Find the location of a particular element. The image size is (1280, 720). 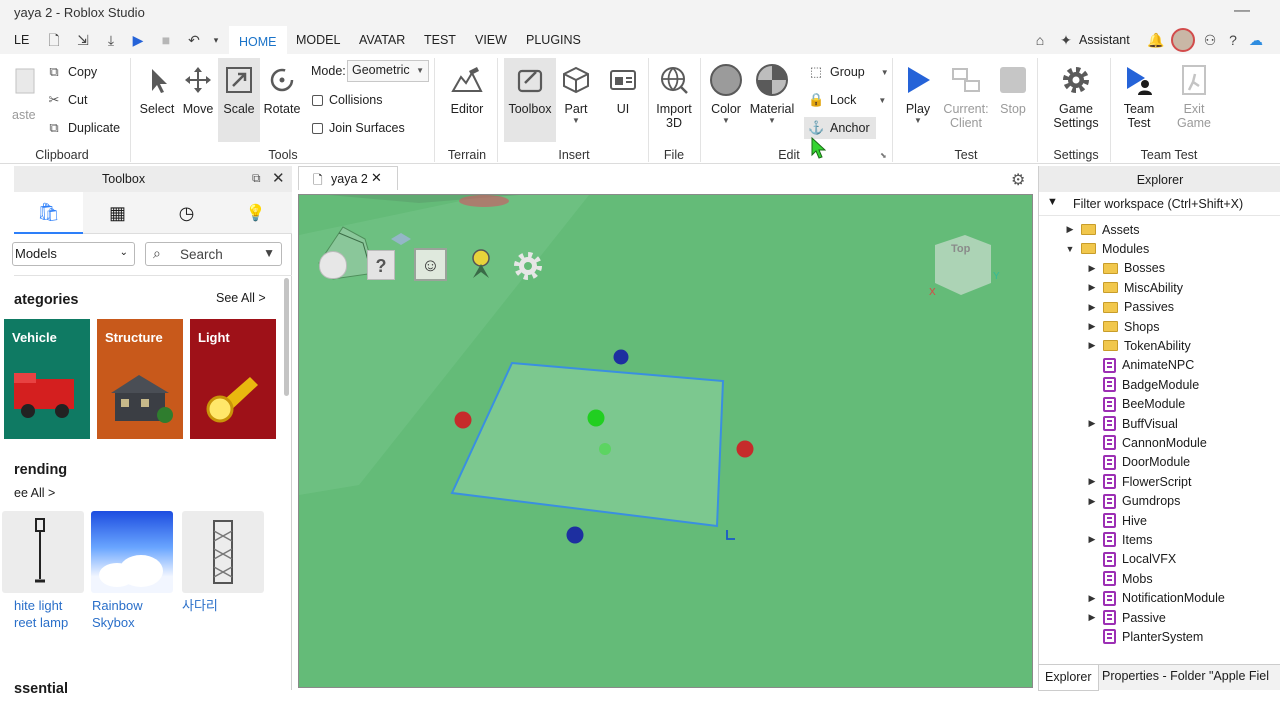

tree-item: ▶ TokenAbility is located at coordinates (1139, 345).